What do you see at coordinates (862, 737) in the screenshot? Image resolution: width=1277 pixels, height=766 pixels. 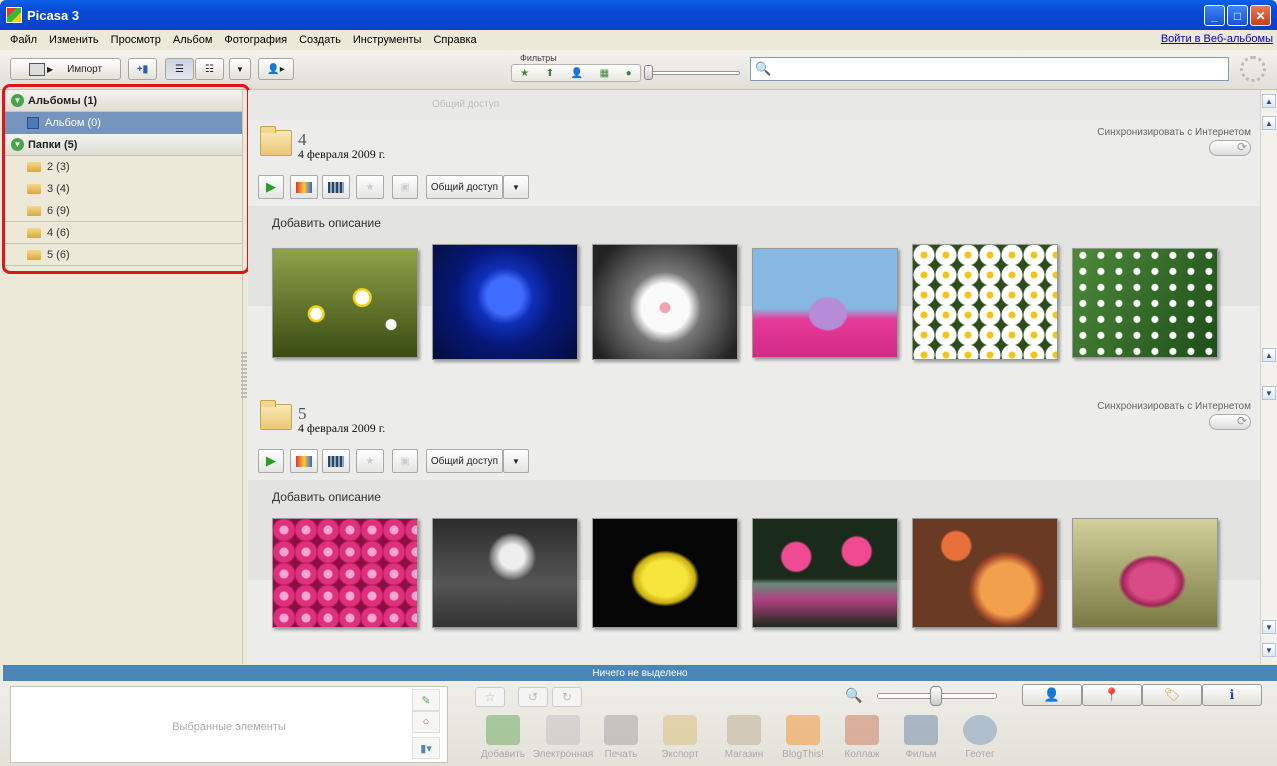 I see `collage-action: Коллаж` at bounding box center [862, 737].